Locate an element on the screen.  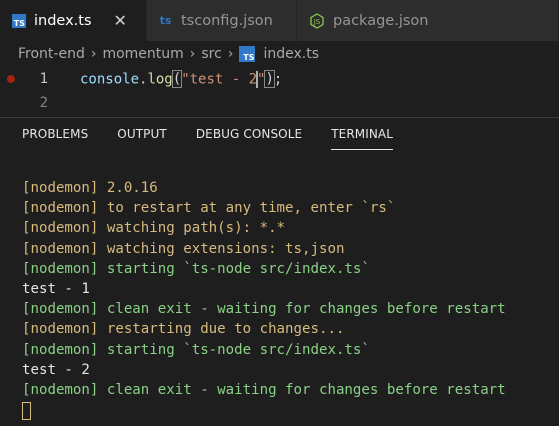
tab-debug-console: DEBUG CONSOLE is located at coordinates (249, 134).